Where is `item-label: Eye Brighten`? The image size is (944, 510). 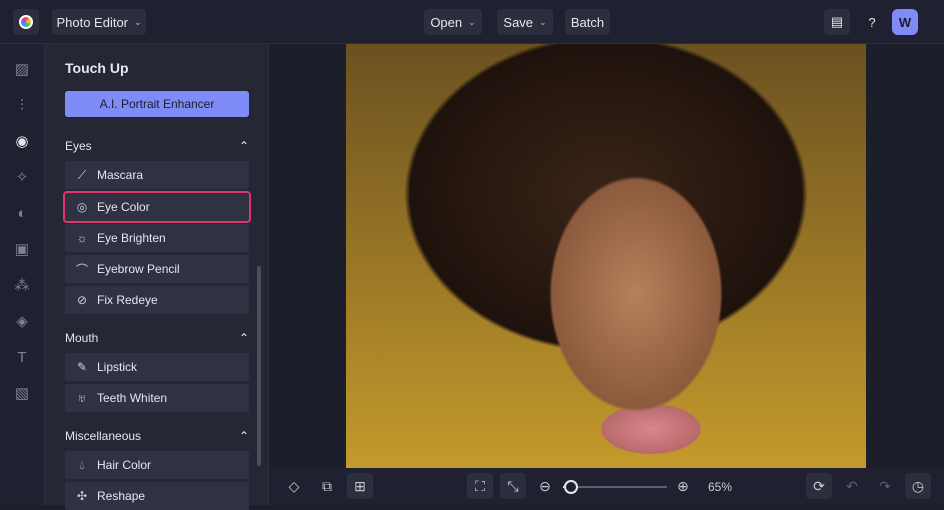 item-label: Eye Brighten is located at coordinates (131, 238).